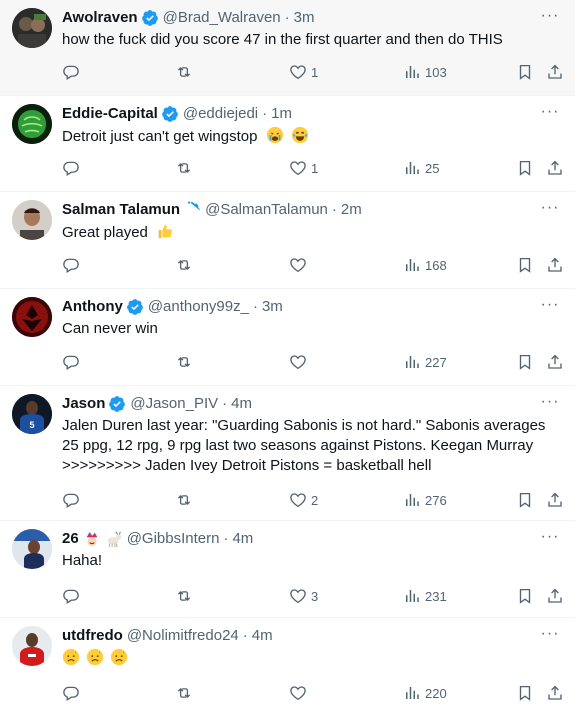  Describe the element at coordinates (92, 307) in the screenshot. I see `display-name: Anthony` at that location.